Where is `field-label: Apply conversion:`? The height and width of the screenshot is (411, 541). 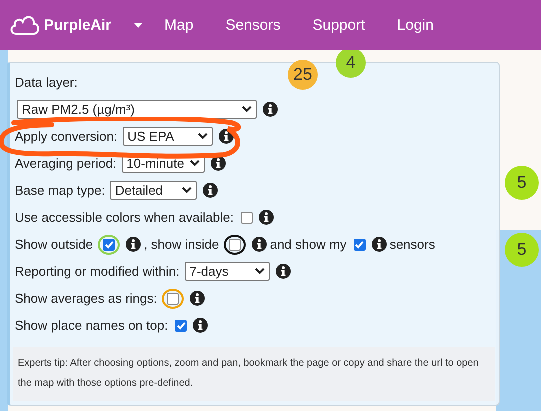
field-label: Apply conversion: is located at coordinates (66, 136).